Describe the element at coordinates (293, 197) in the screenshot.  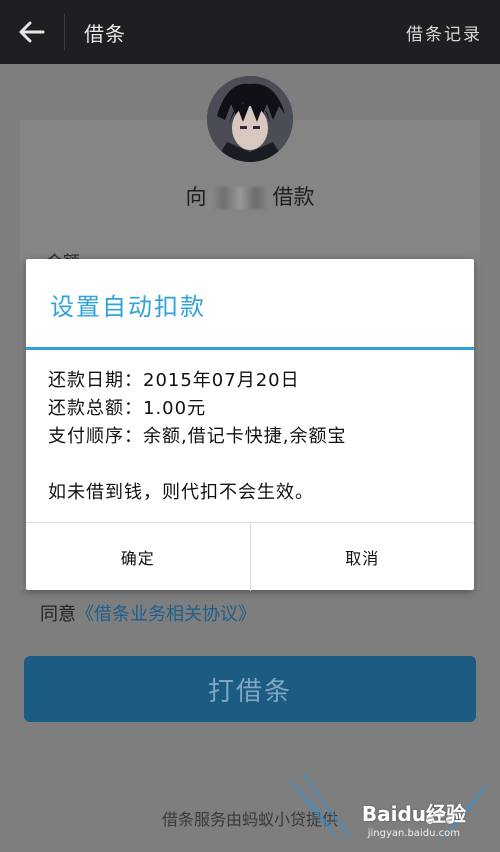
I see `borrow-suffix: 借款` at that location.